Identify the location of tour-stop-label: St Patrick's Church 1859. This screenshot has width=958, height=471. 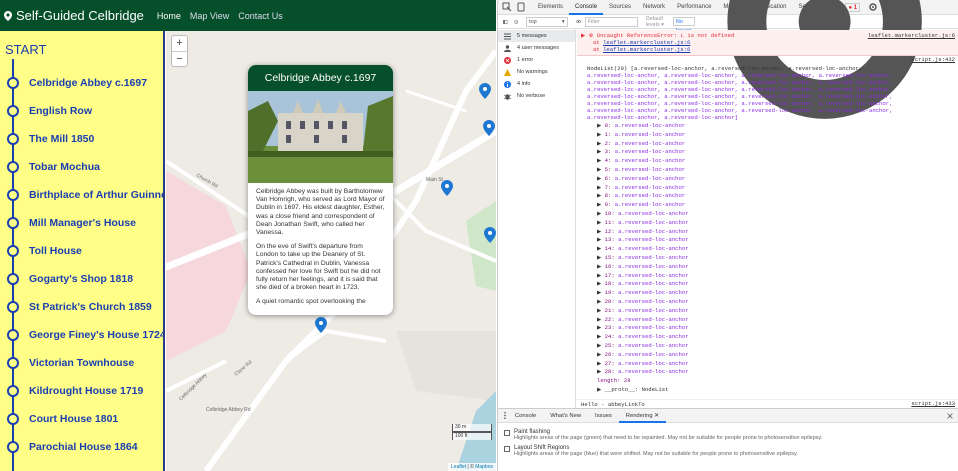
(90, 307).